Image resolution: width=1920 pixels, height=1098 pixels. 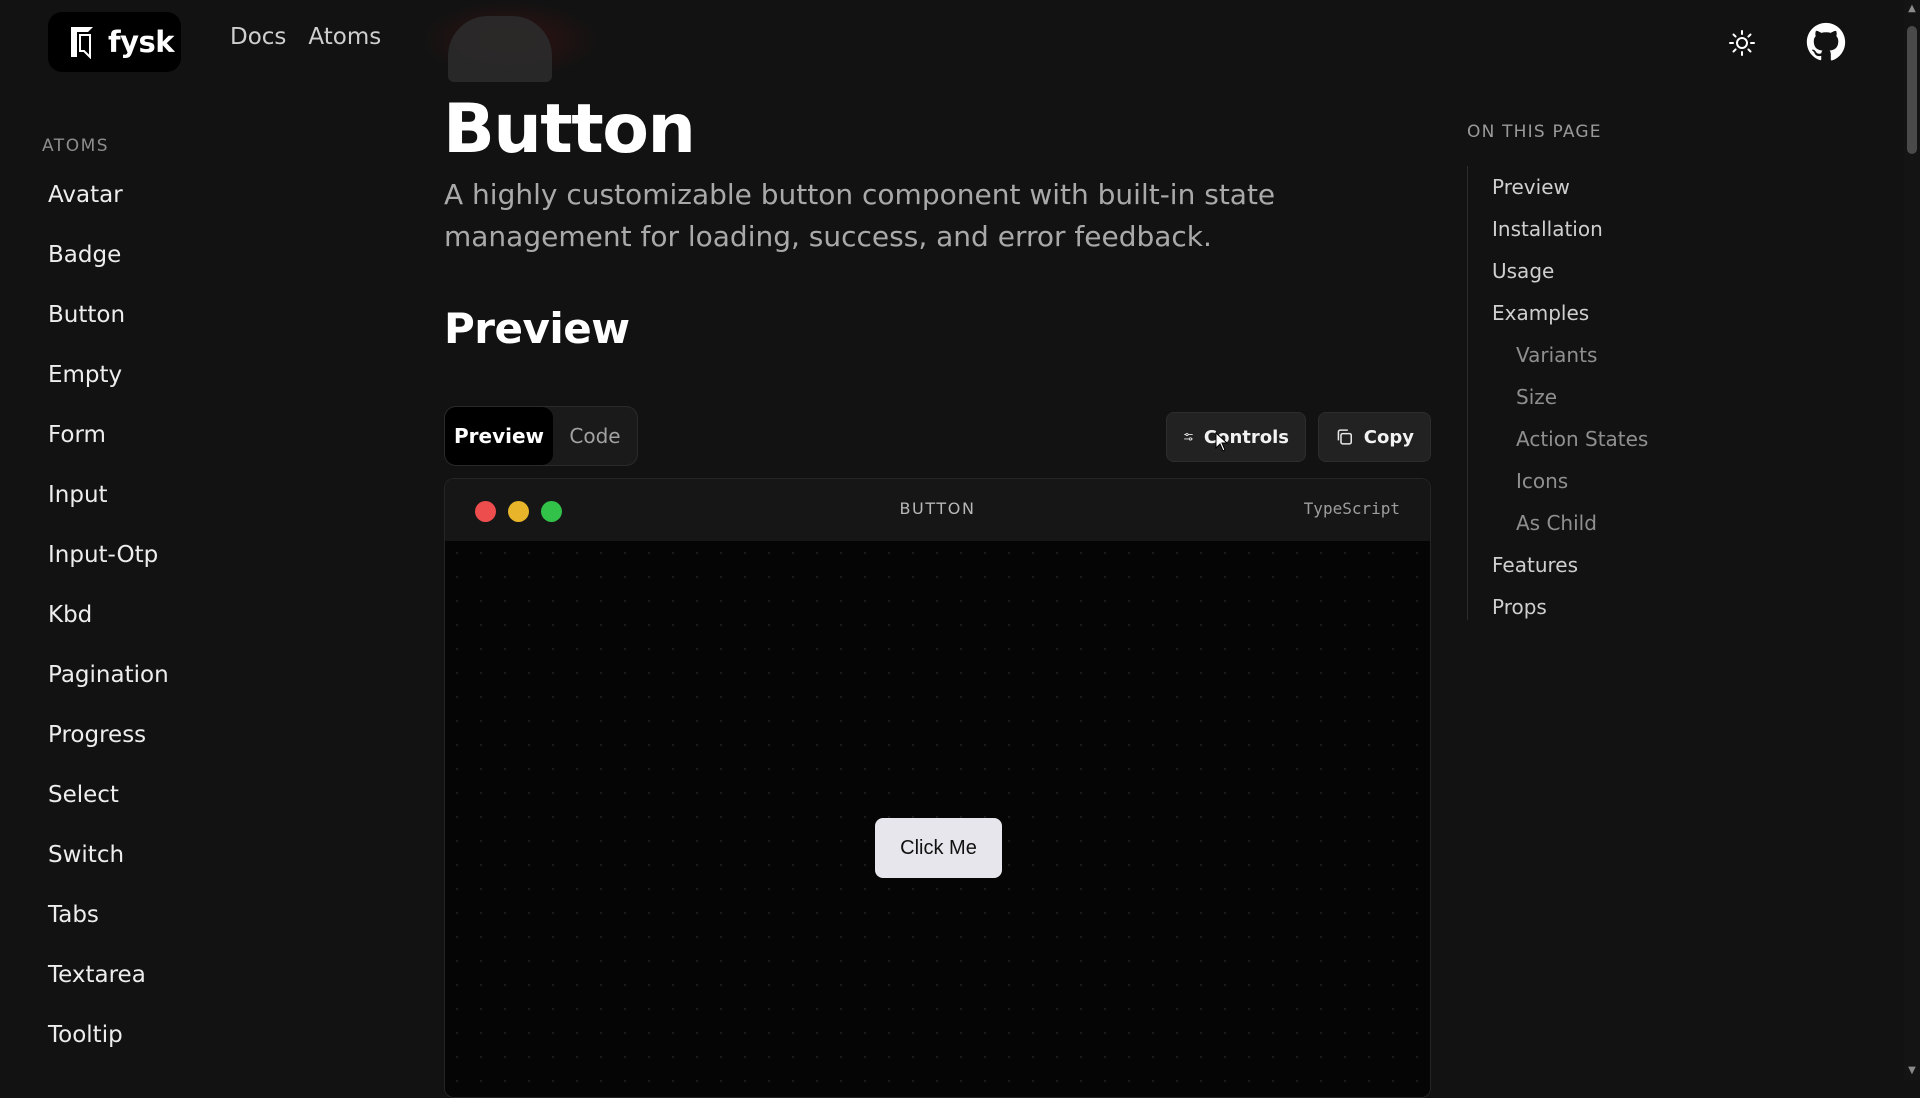 What do you see at coordinates (1534, 132) in the screenshot?
I see `toc-heading: ON THIS PAGE` at bounding box center [1534, 132].